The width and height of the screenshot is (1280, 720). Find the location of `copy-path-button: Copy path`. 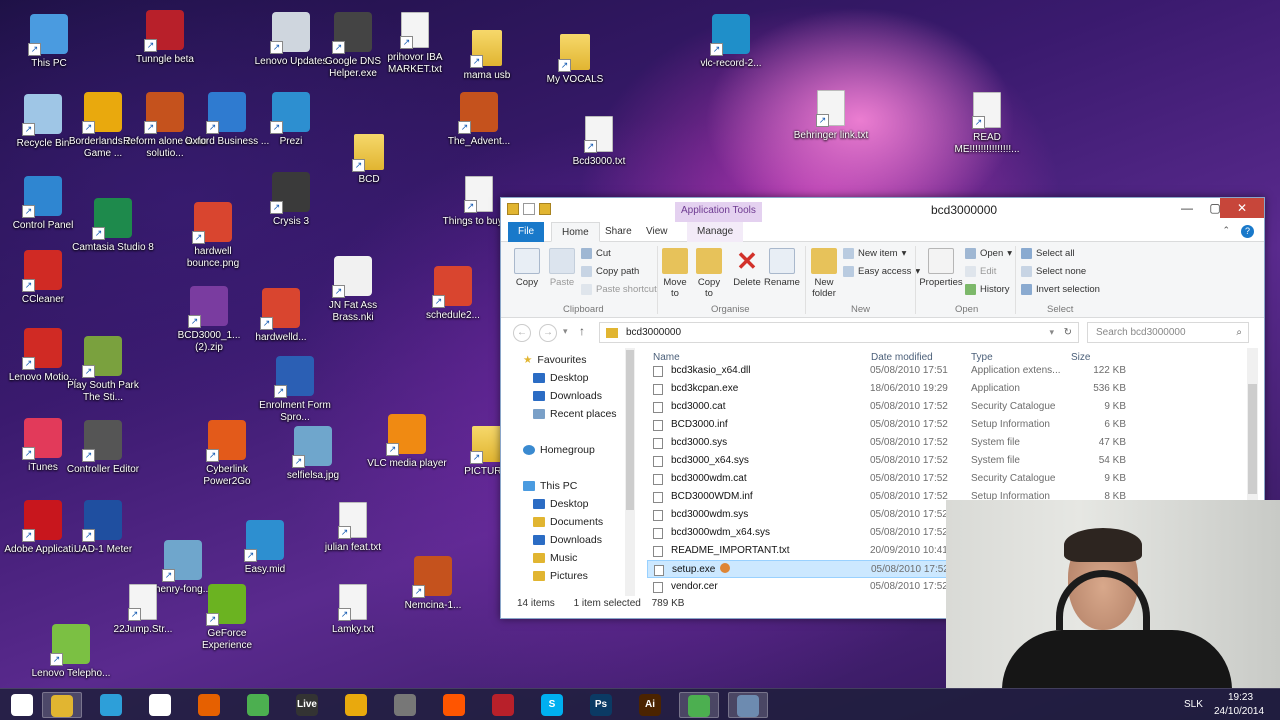

copy-path-button: Copy path is located at coordinates (610, 271).